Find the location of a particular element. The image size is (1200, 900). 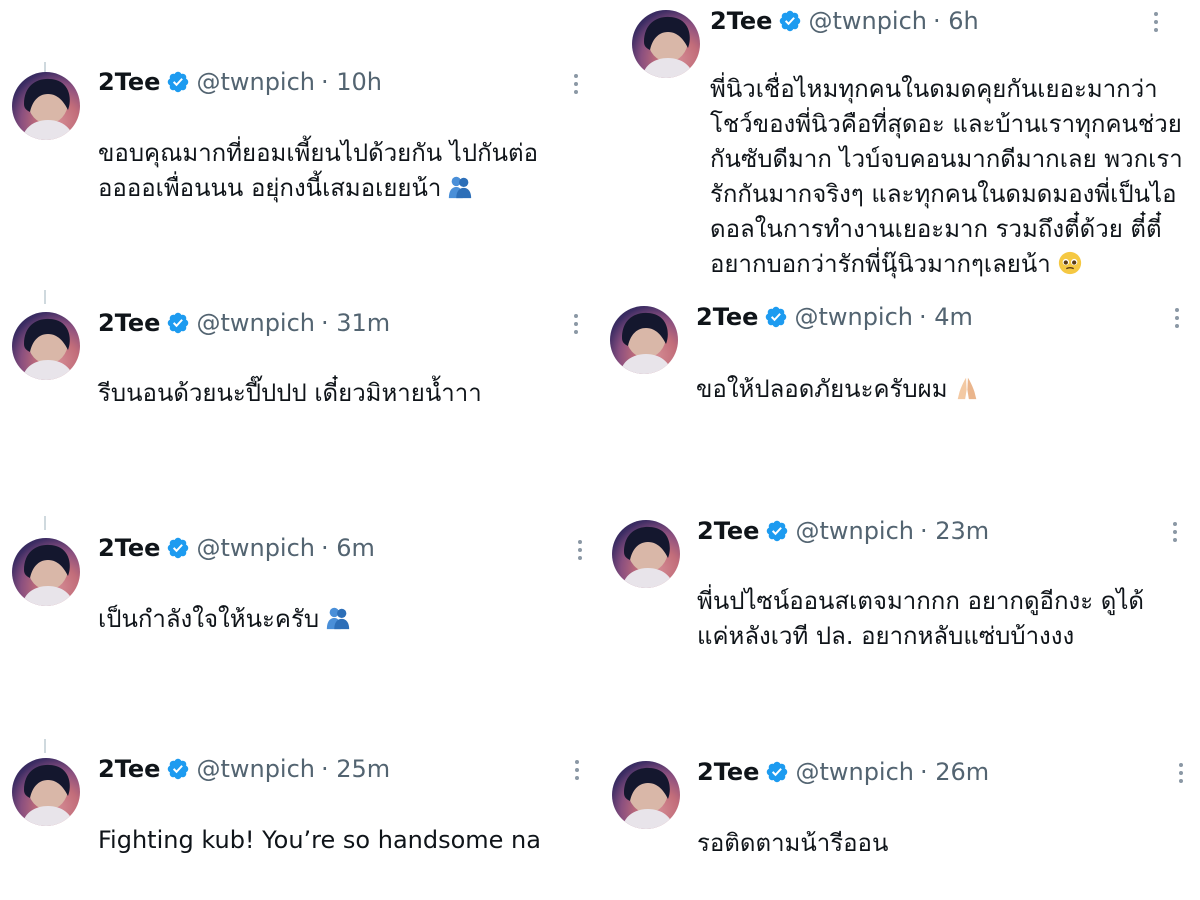

timestamp: · 6h is located at coordinates (956, 21).